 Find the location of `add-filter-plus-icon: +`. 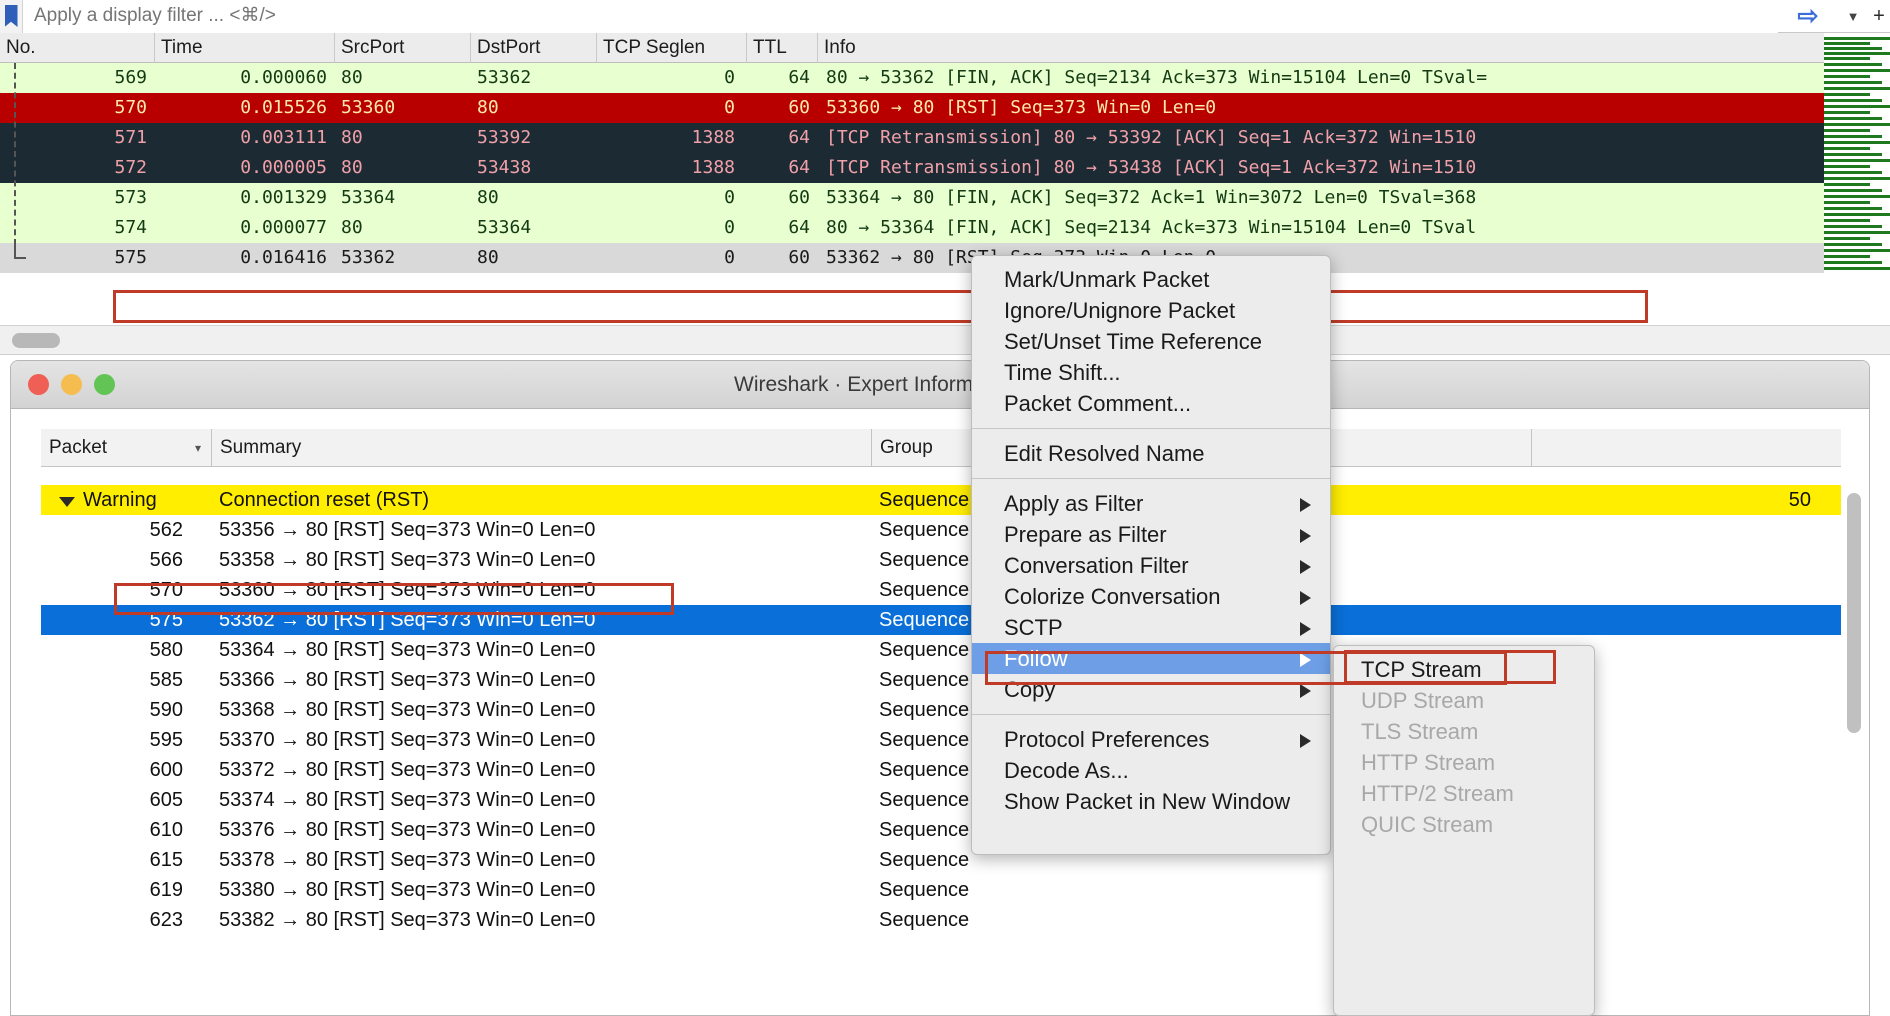

add-filter-plus-icon: + is located at coordinates (1879, 16).